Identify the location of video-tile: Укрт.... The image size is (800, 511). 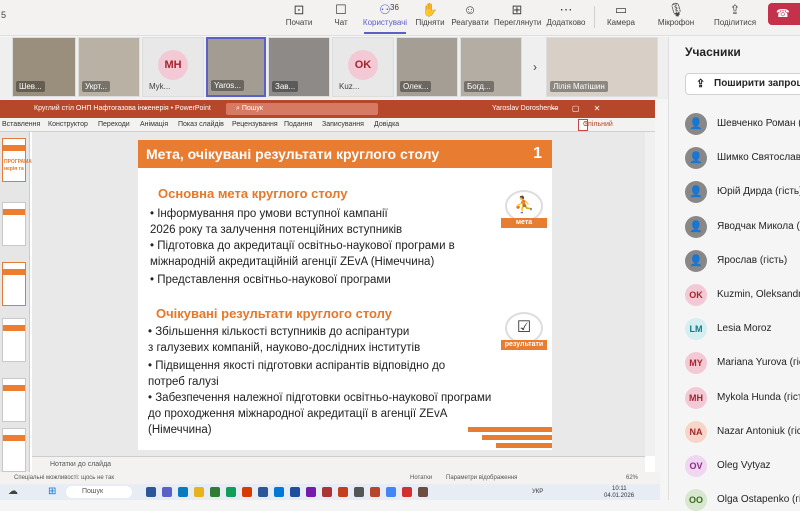
(109, 67).